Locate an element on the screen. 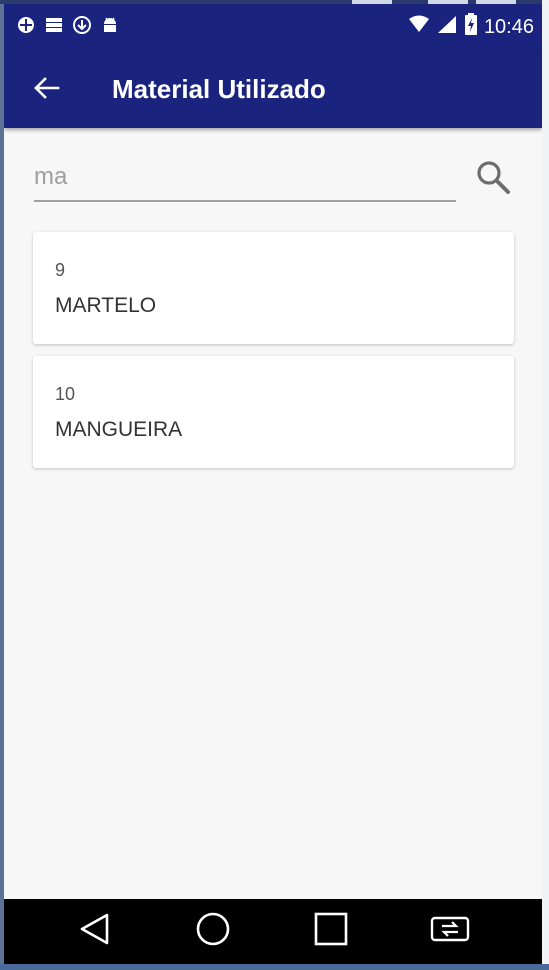 Image resolution: width=549 pixels, height=970 pixels. page-title: Material Utilizado is located at coordinates (219, 89).